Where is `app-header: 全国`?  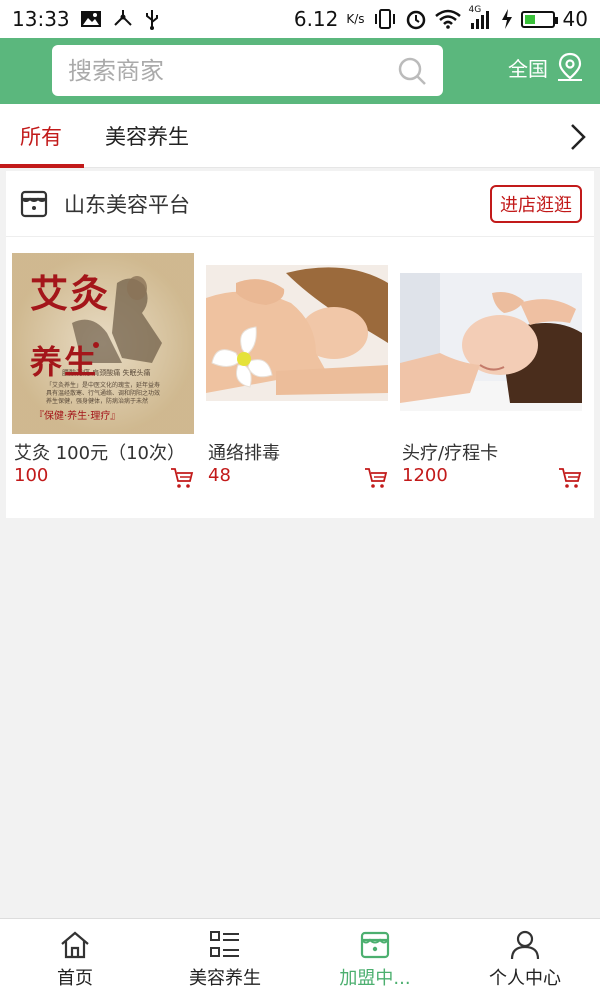 app-header: 全国 is located at coordinates (300, 71).